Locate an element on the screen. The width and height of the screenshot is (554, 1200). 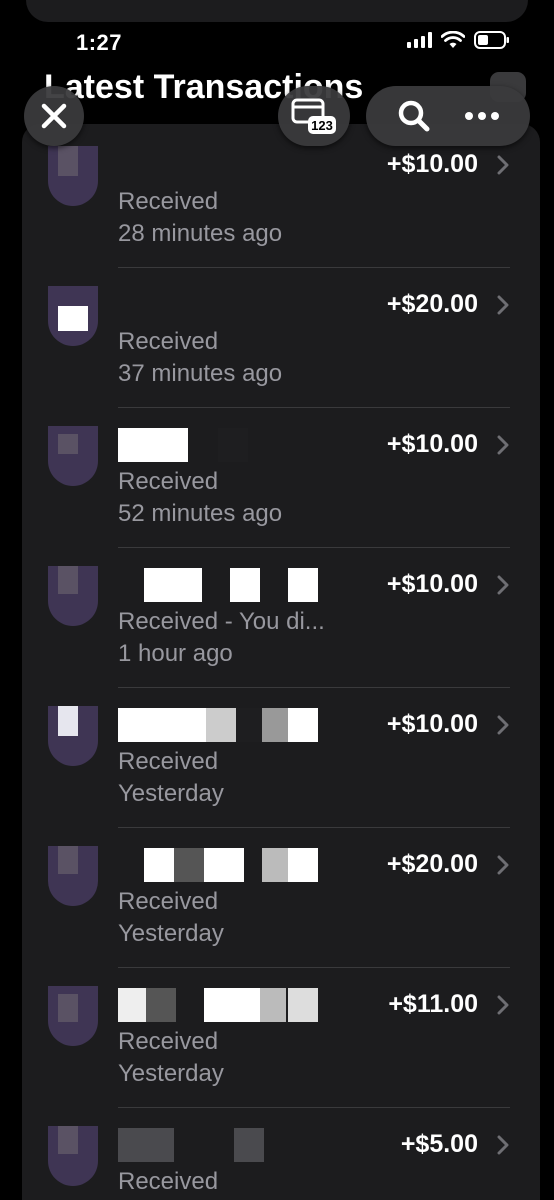
status-icons is located at coordinates (458, 40).